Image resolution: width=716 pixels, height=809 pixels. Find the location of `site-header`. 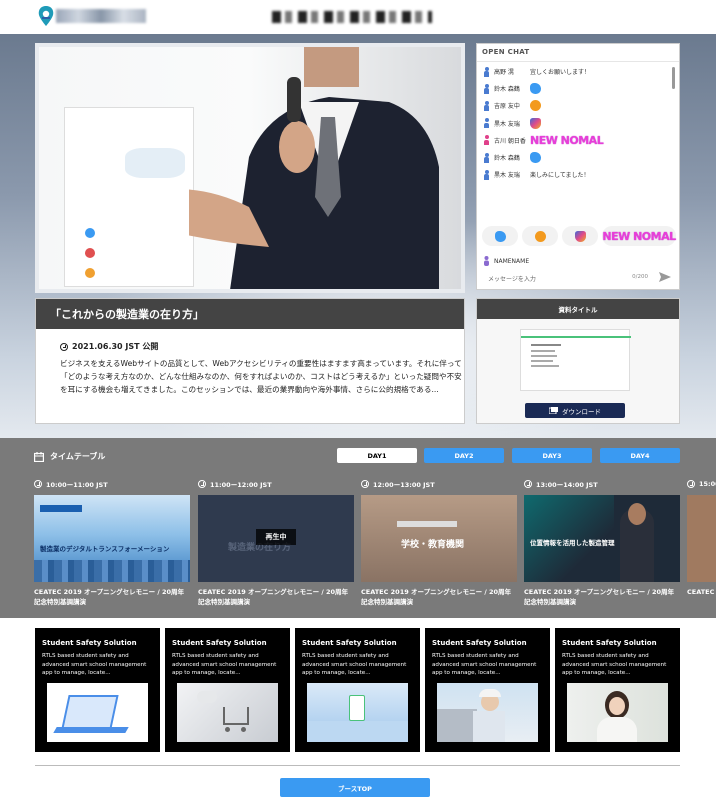

site-header is located at coordinates (358, 17).